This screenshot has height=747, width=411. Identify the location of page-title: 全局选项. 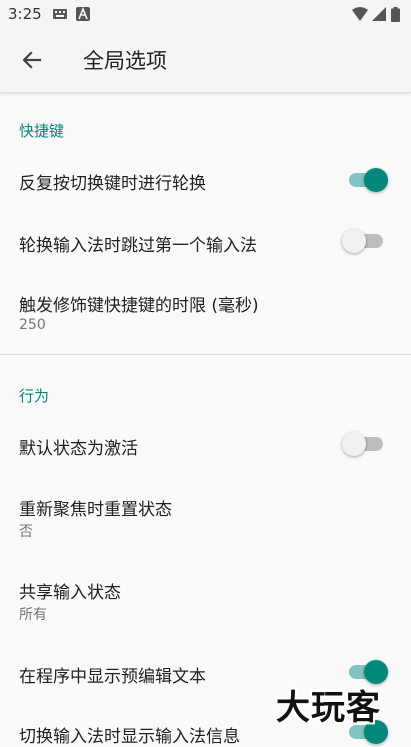
(125, 61).